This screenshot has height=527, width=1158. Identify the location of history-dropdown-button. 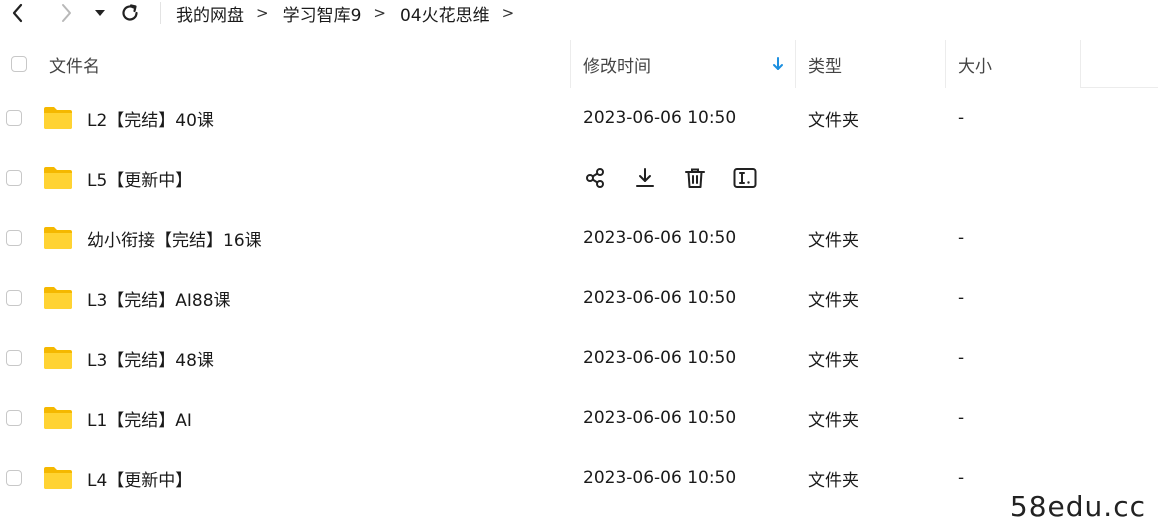
(100, 13).